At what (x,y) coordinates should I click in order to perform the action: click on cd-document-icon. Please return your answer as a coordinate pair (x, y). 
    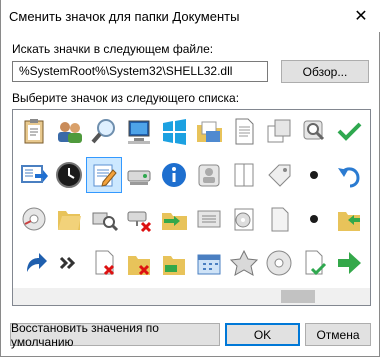
    Looking at the image, I should click on (244, 219).